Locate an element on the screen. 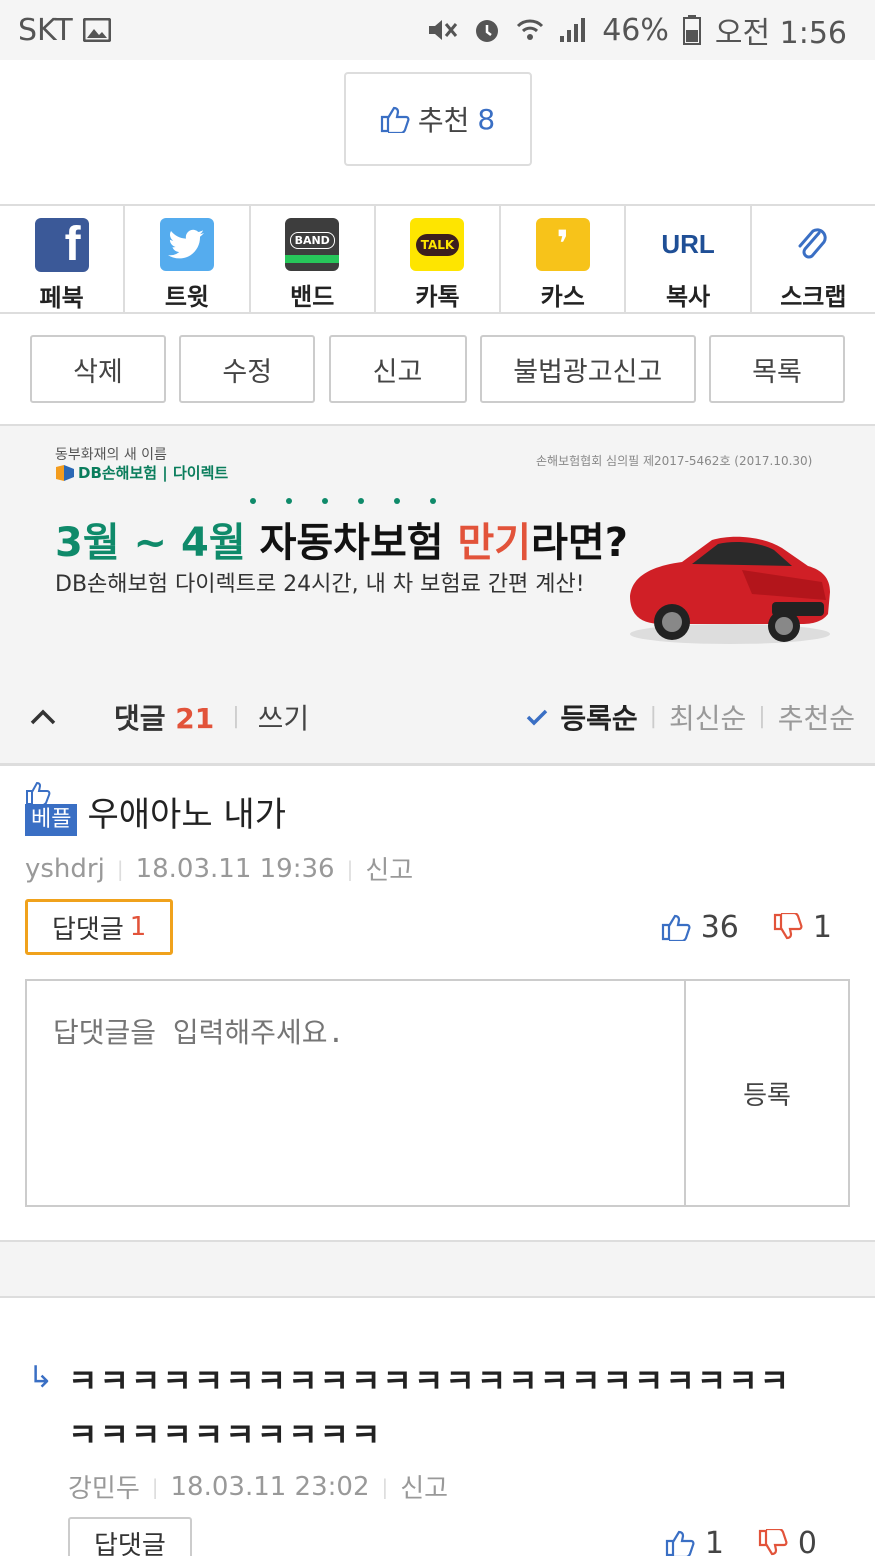 The height and width of the screenshot is (1556, 875). share-kakaotalk-label: 카톡 is located at coordinates (437, 297).